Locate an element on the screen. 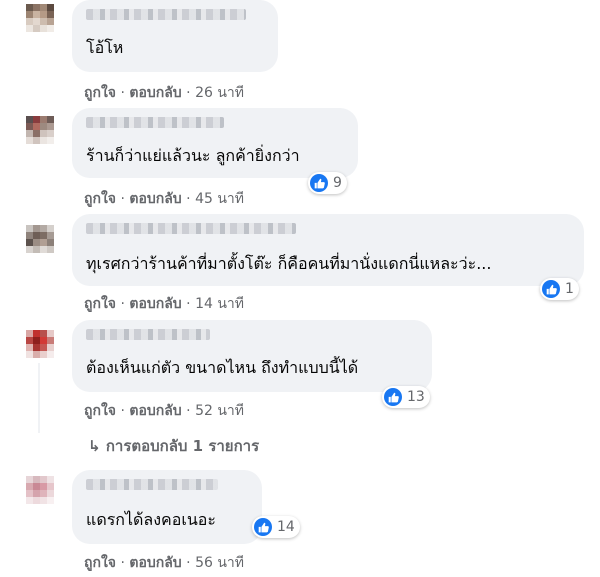 Image resolution: width=600 pixels, height=577 pixels. reaction-count: 1 is located at coordinates (559, 289).